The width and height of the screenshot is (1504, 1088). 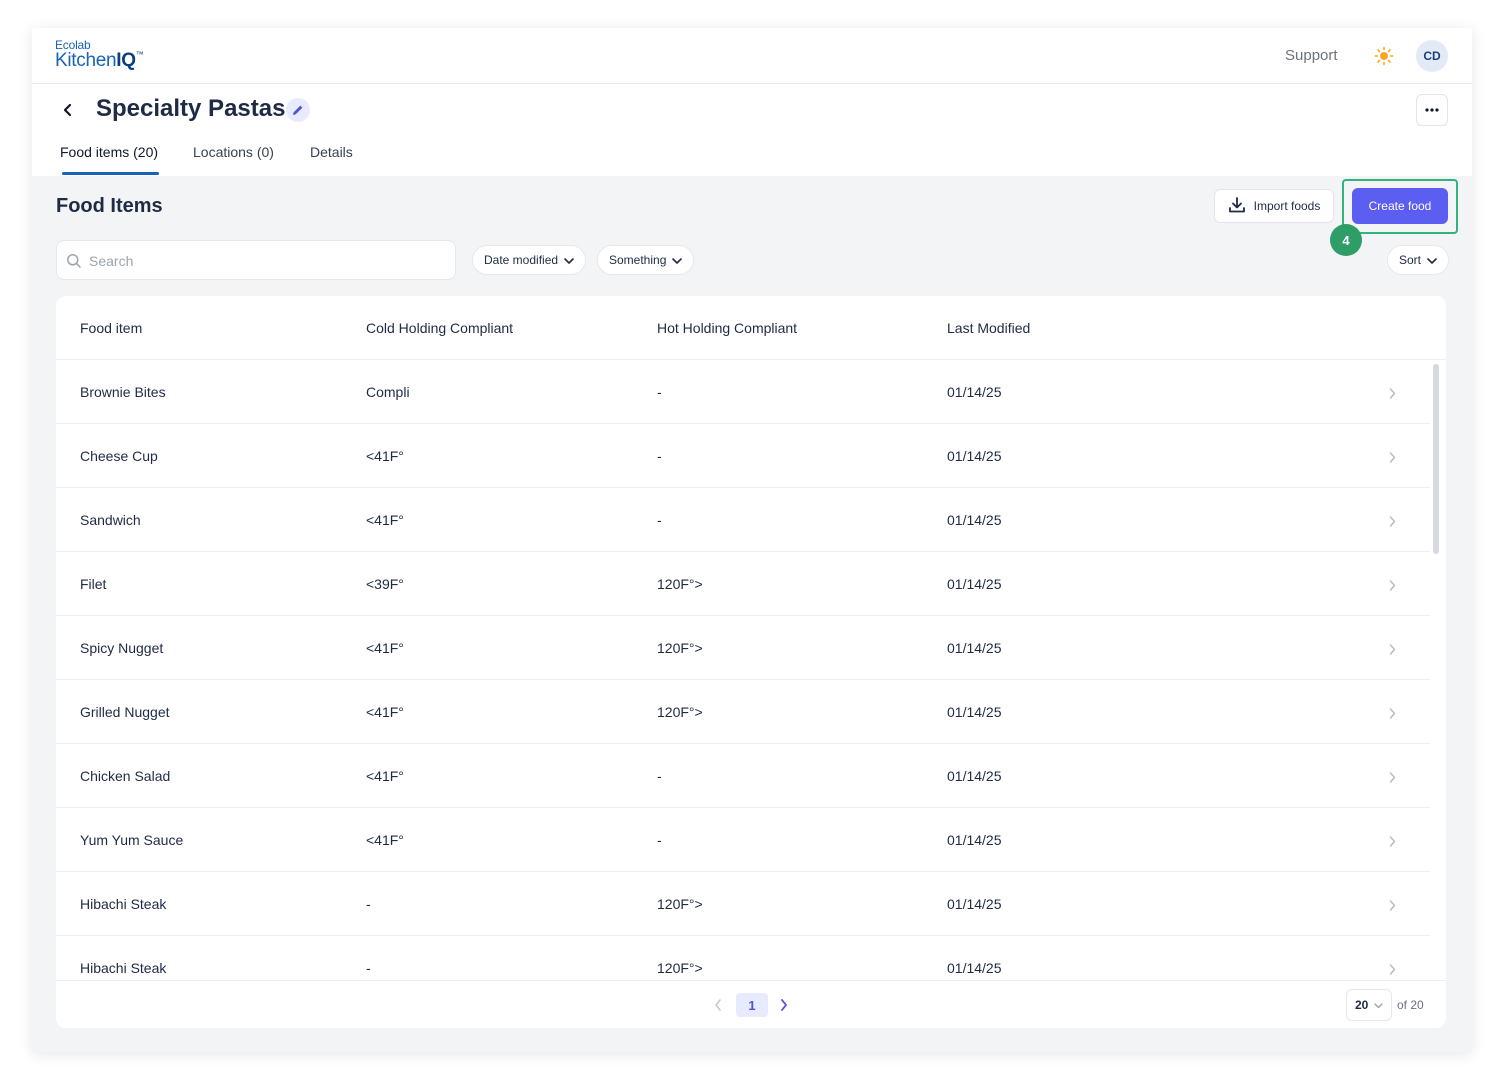 I want to click on table-row: Brownie Bites Compli - 01/14/25, so click(x=743, y=392).